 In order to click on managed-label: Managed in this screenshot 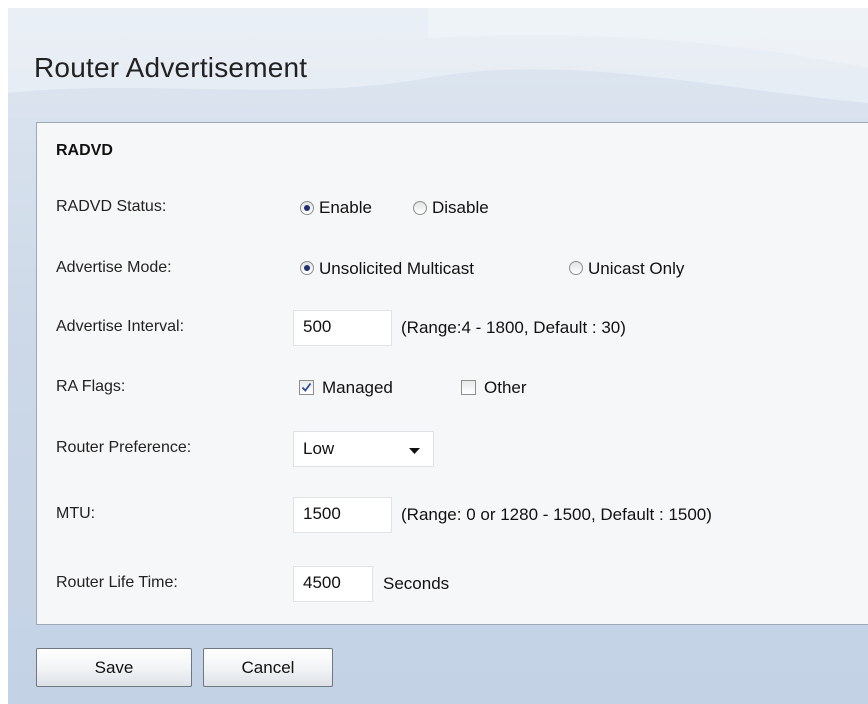, I will do `click(357, 388)`.